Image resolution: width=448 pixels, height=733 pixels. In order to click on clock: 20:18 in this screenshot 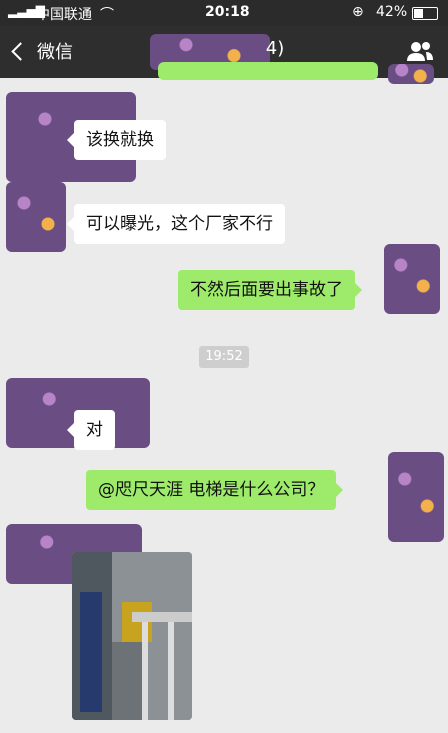, I will do `click(227, 12)`.